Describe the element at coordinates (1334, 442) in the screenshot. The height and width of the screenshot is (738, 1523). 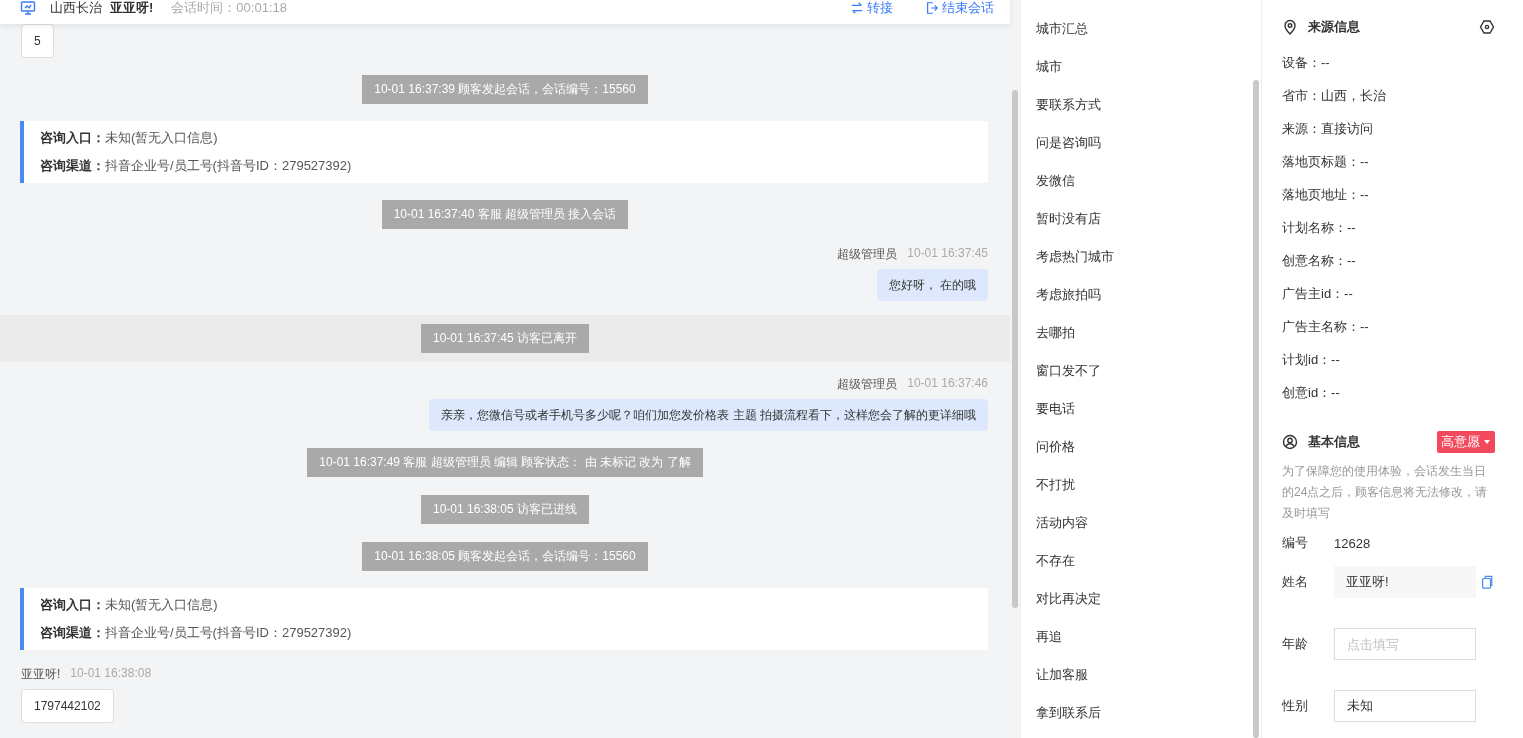
I see `section-title: 基本信息` at that location.